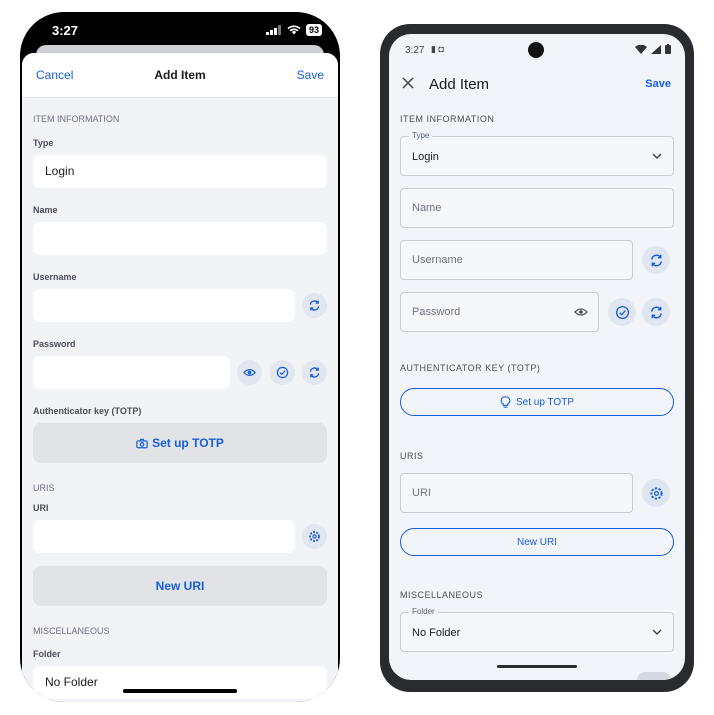  What do you see at coordinates (408, 83) in the screenshot?
I see `close-icon` at bounding box center [408, 83].